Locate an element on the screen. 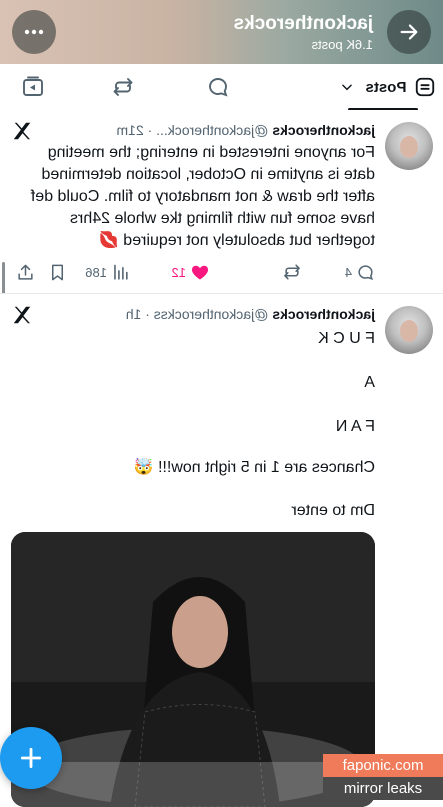 Image resolution: width=443 pixels, height=807 pixels. share-icon is located at coordinates (25, 272).